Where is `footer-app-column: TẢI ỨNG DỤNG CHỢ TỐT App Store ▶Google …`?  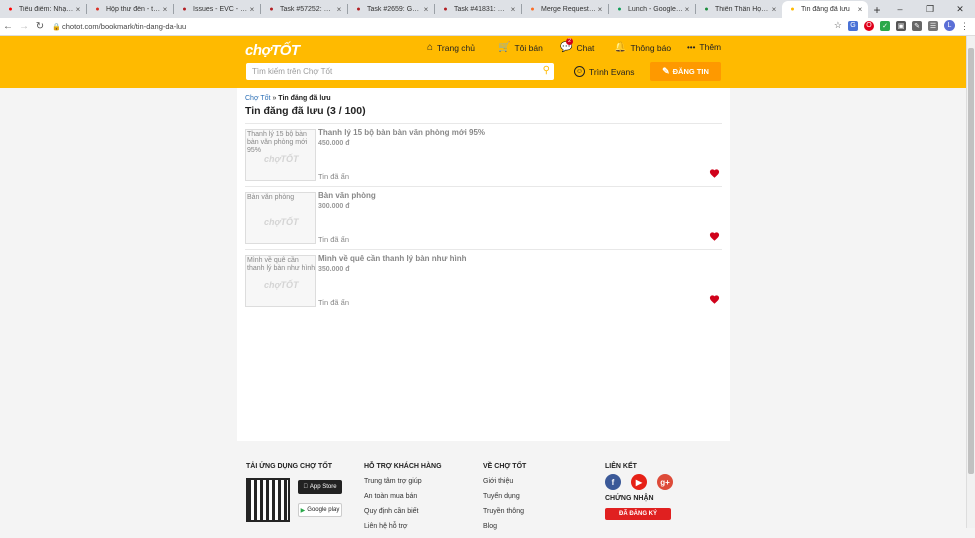
footer-app-column: TẢI ỨNG DỤNG CHỢ TỐT App Store ▶Google … is located at coordinates (294, 492).